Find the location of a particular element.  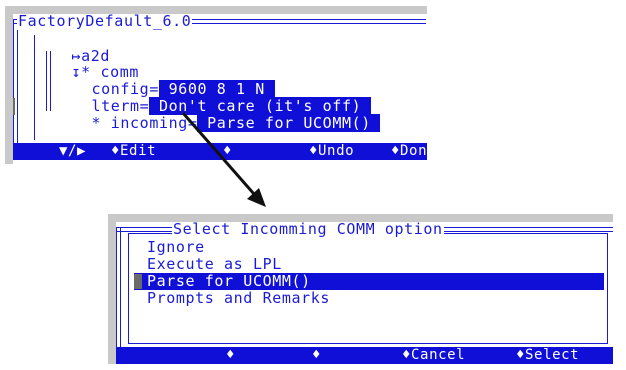

text-cursor is located at coordinates (14, 106).